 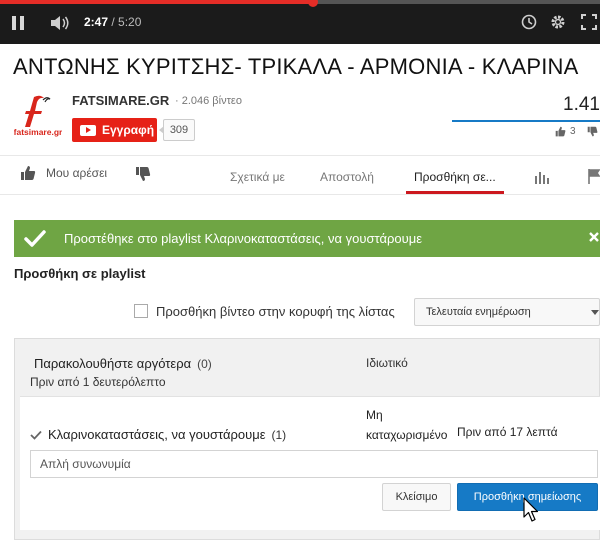 I want to click on channel-video-count: · 2.046 βίντεο, so click(x=208, y=101).